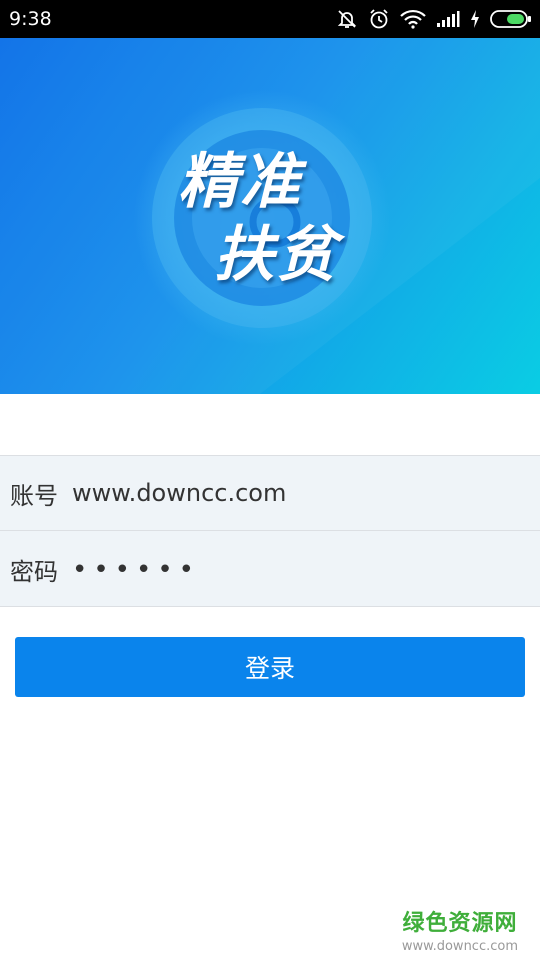  I want to click on password-input: ••••••, so click(292, 570).